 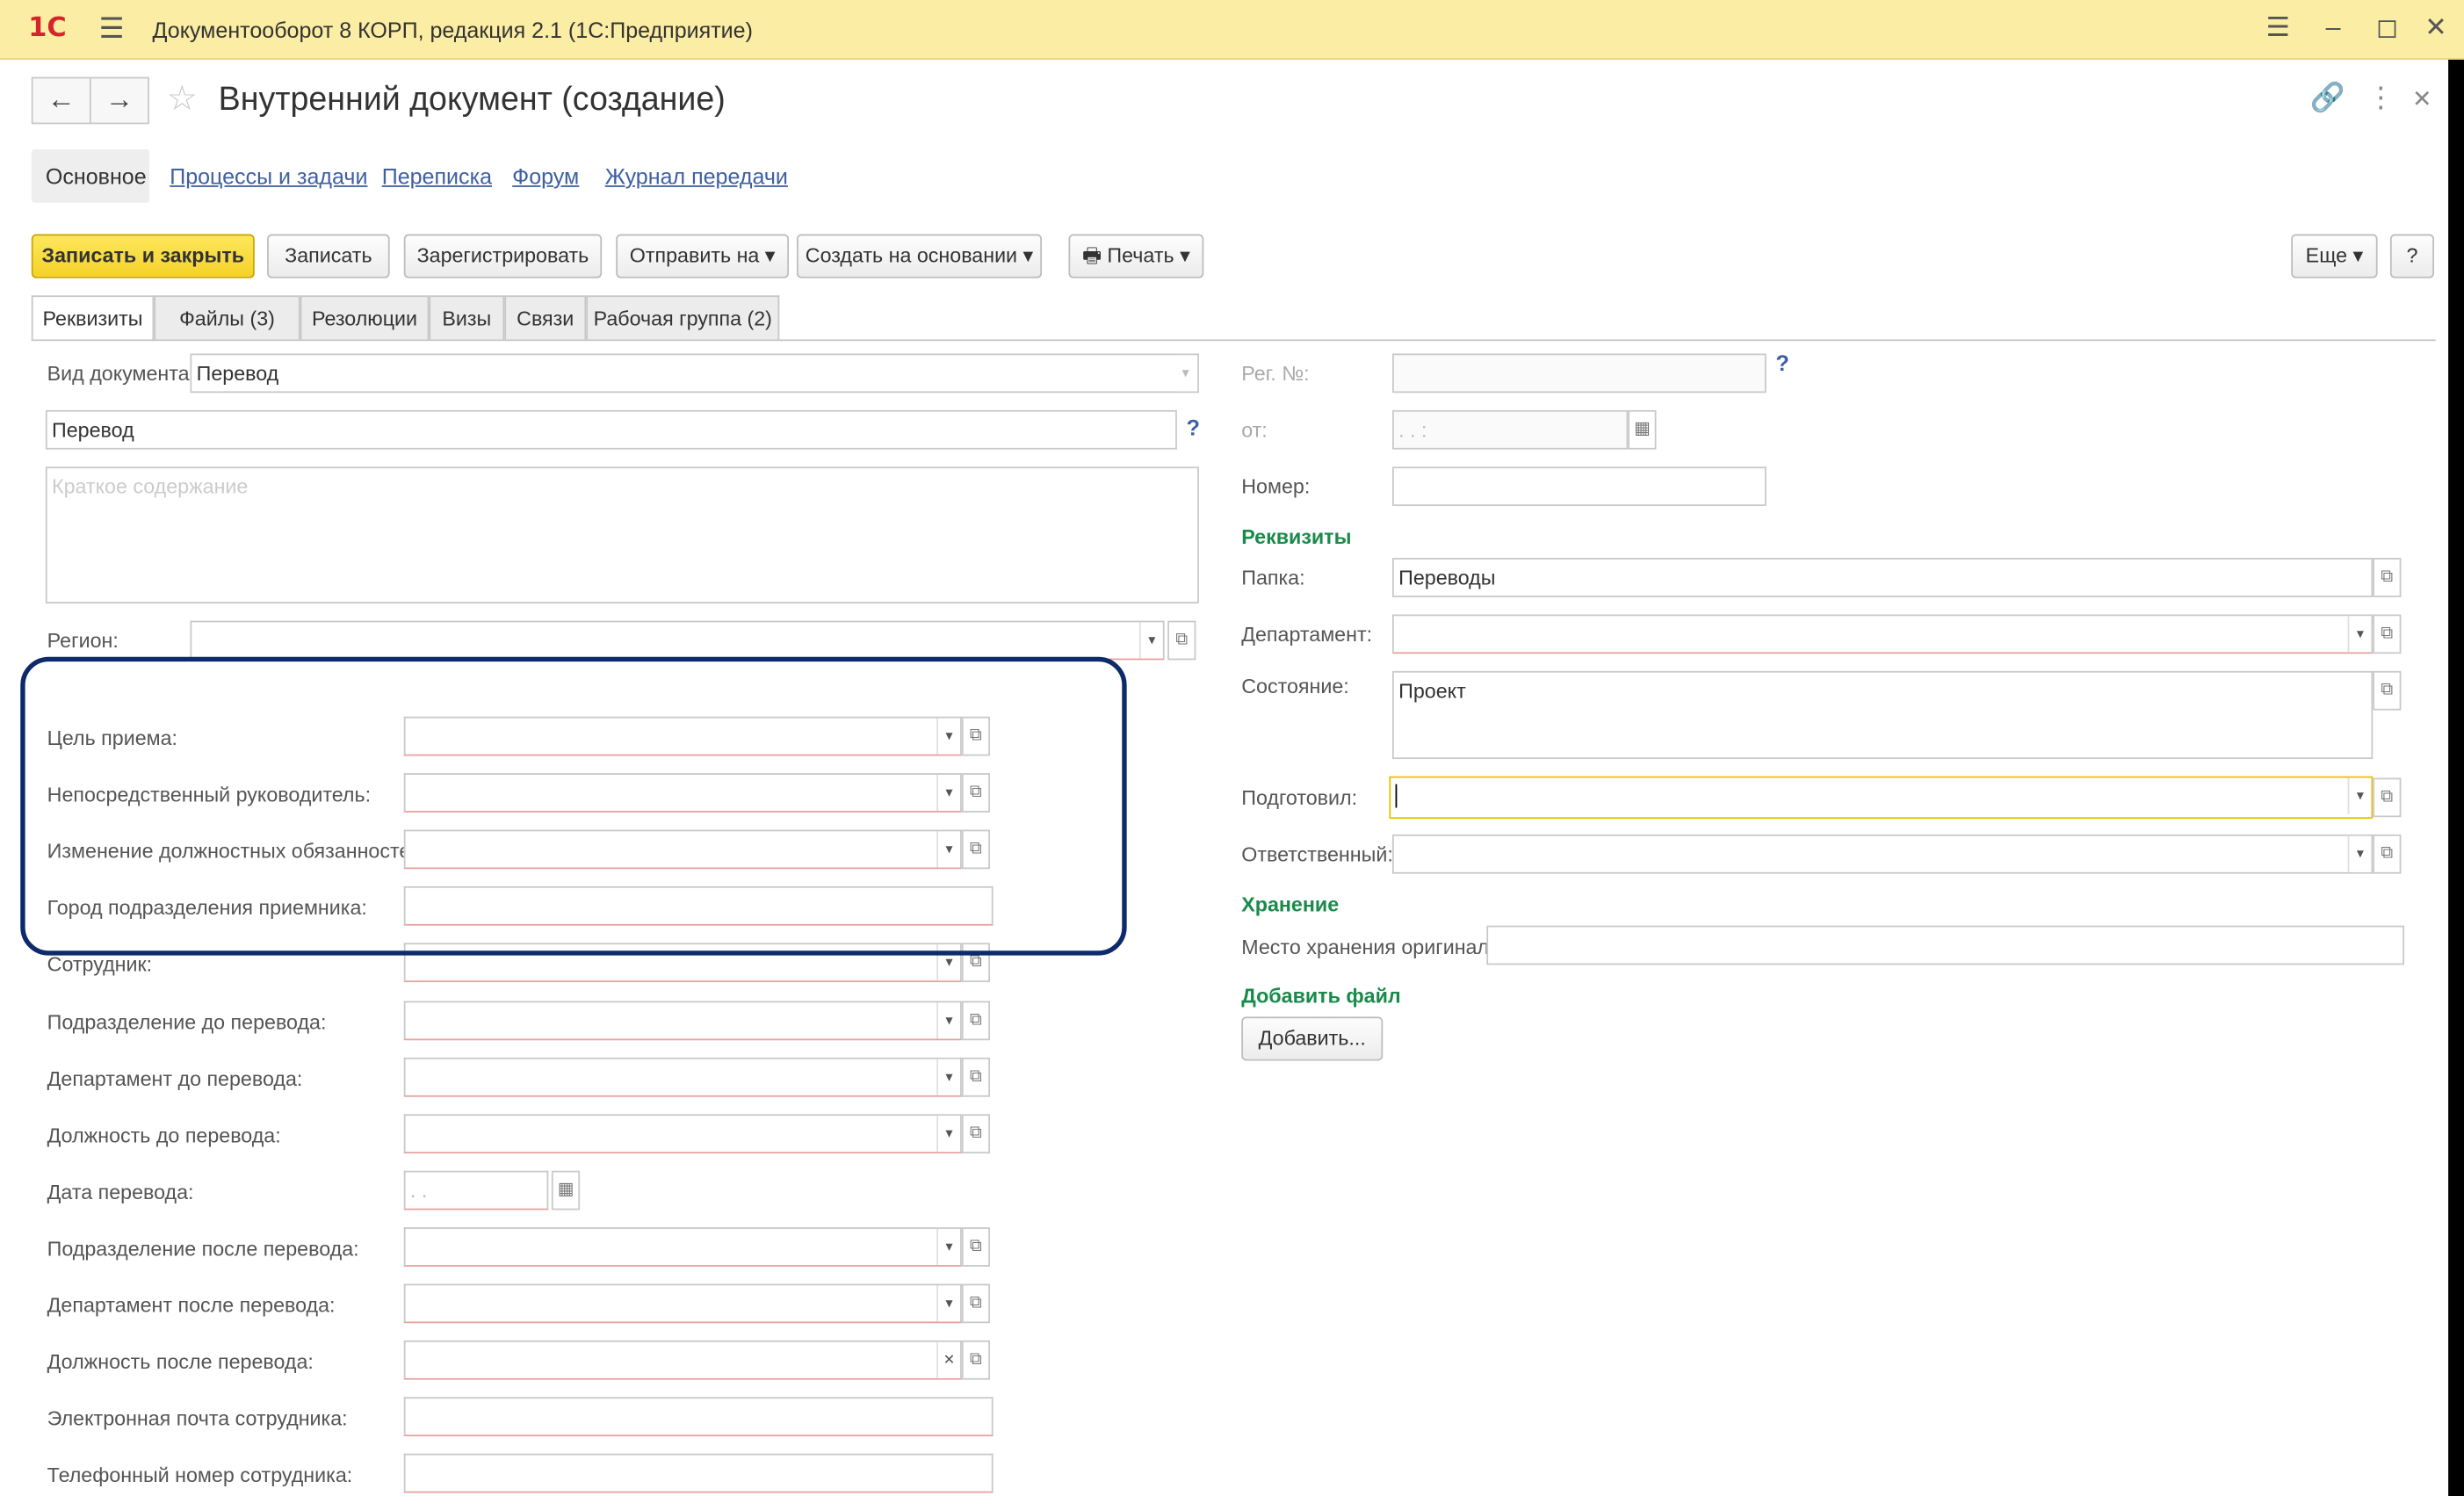 What do you see at coordinates (437, 176) in the screenshot?
I see `tab-correspondence: Переписка` at bounding box center [437, 176].